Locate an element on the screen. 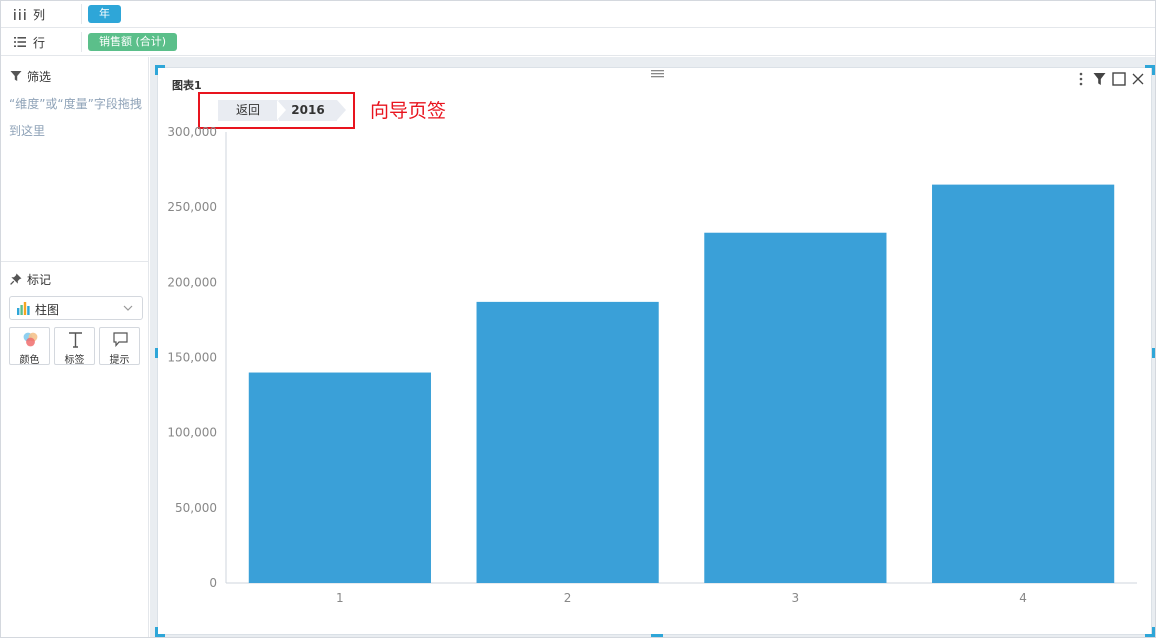  y-tick-label: 0 is located at coordinates (213, 583).